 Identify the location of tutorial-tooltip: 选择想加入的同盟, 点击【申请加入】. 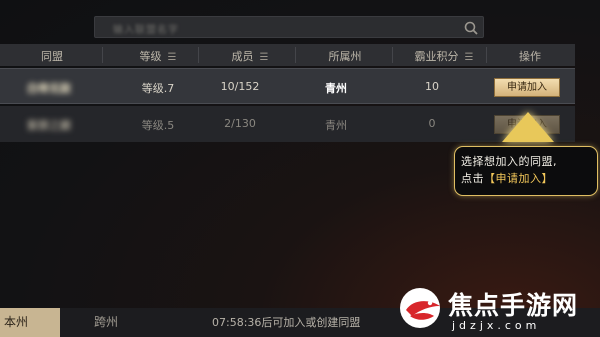
(526, 171).